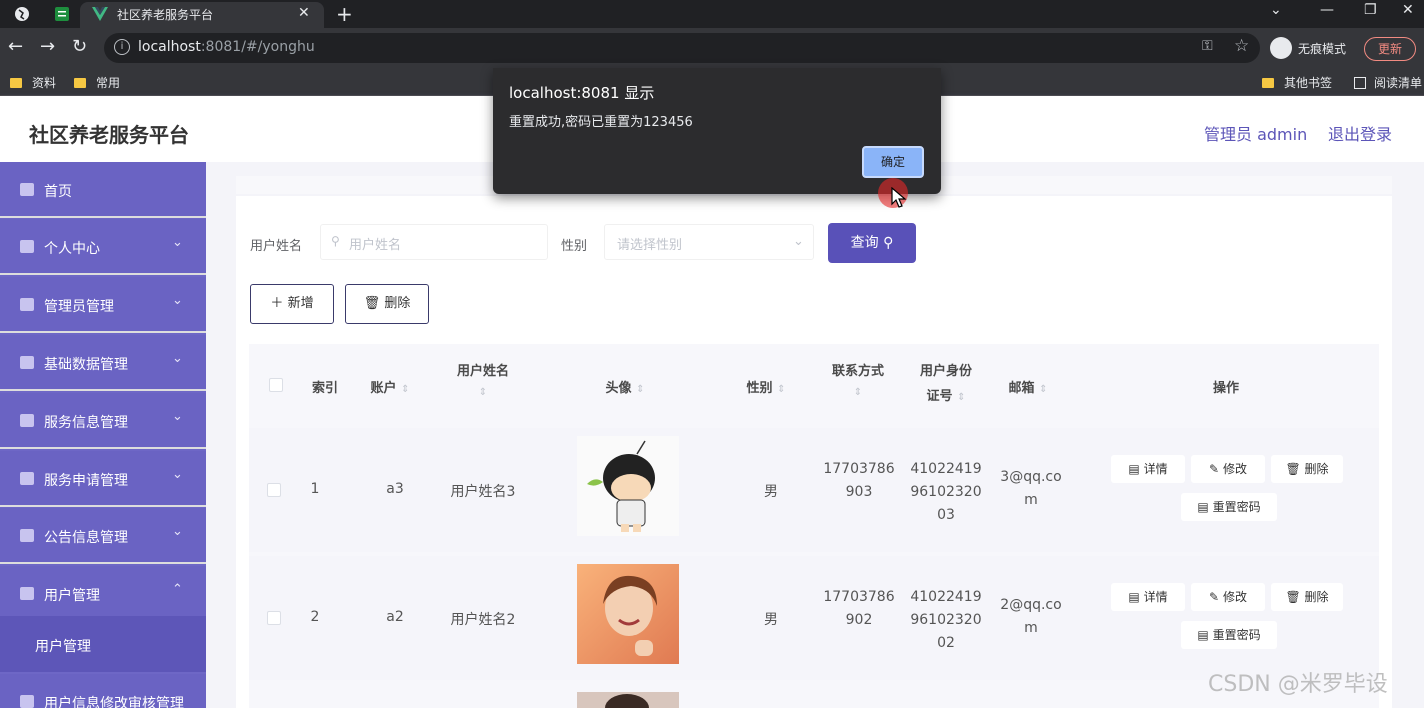 The width and height of the screenshot is (1424, 708). Describe the element at coordinates (1281, 48) in the screenshot. I see `incognito-icon` at that location.